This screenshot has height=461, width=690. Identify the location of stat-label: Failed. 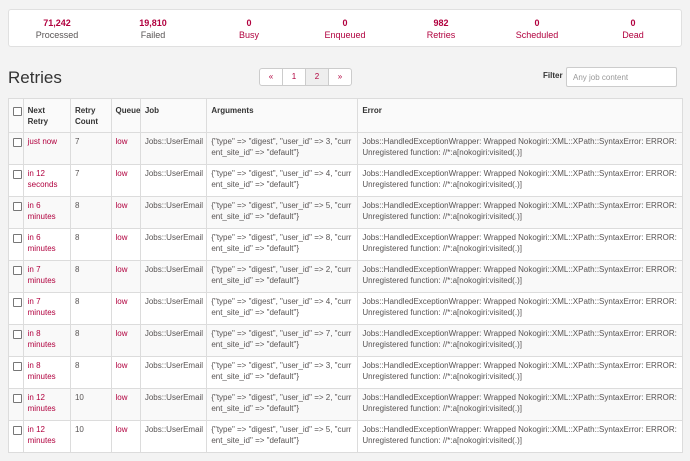
(153, 35).